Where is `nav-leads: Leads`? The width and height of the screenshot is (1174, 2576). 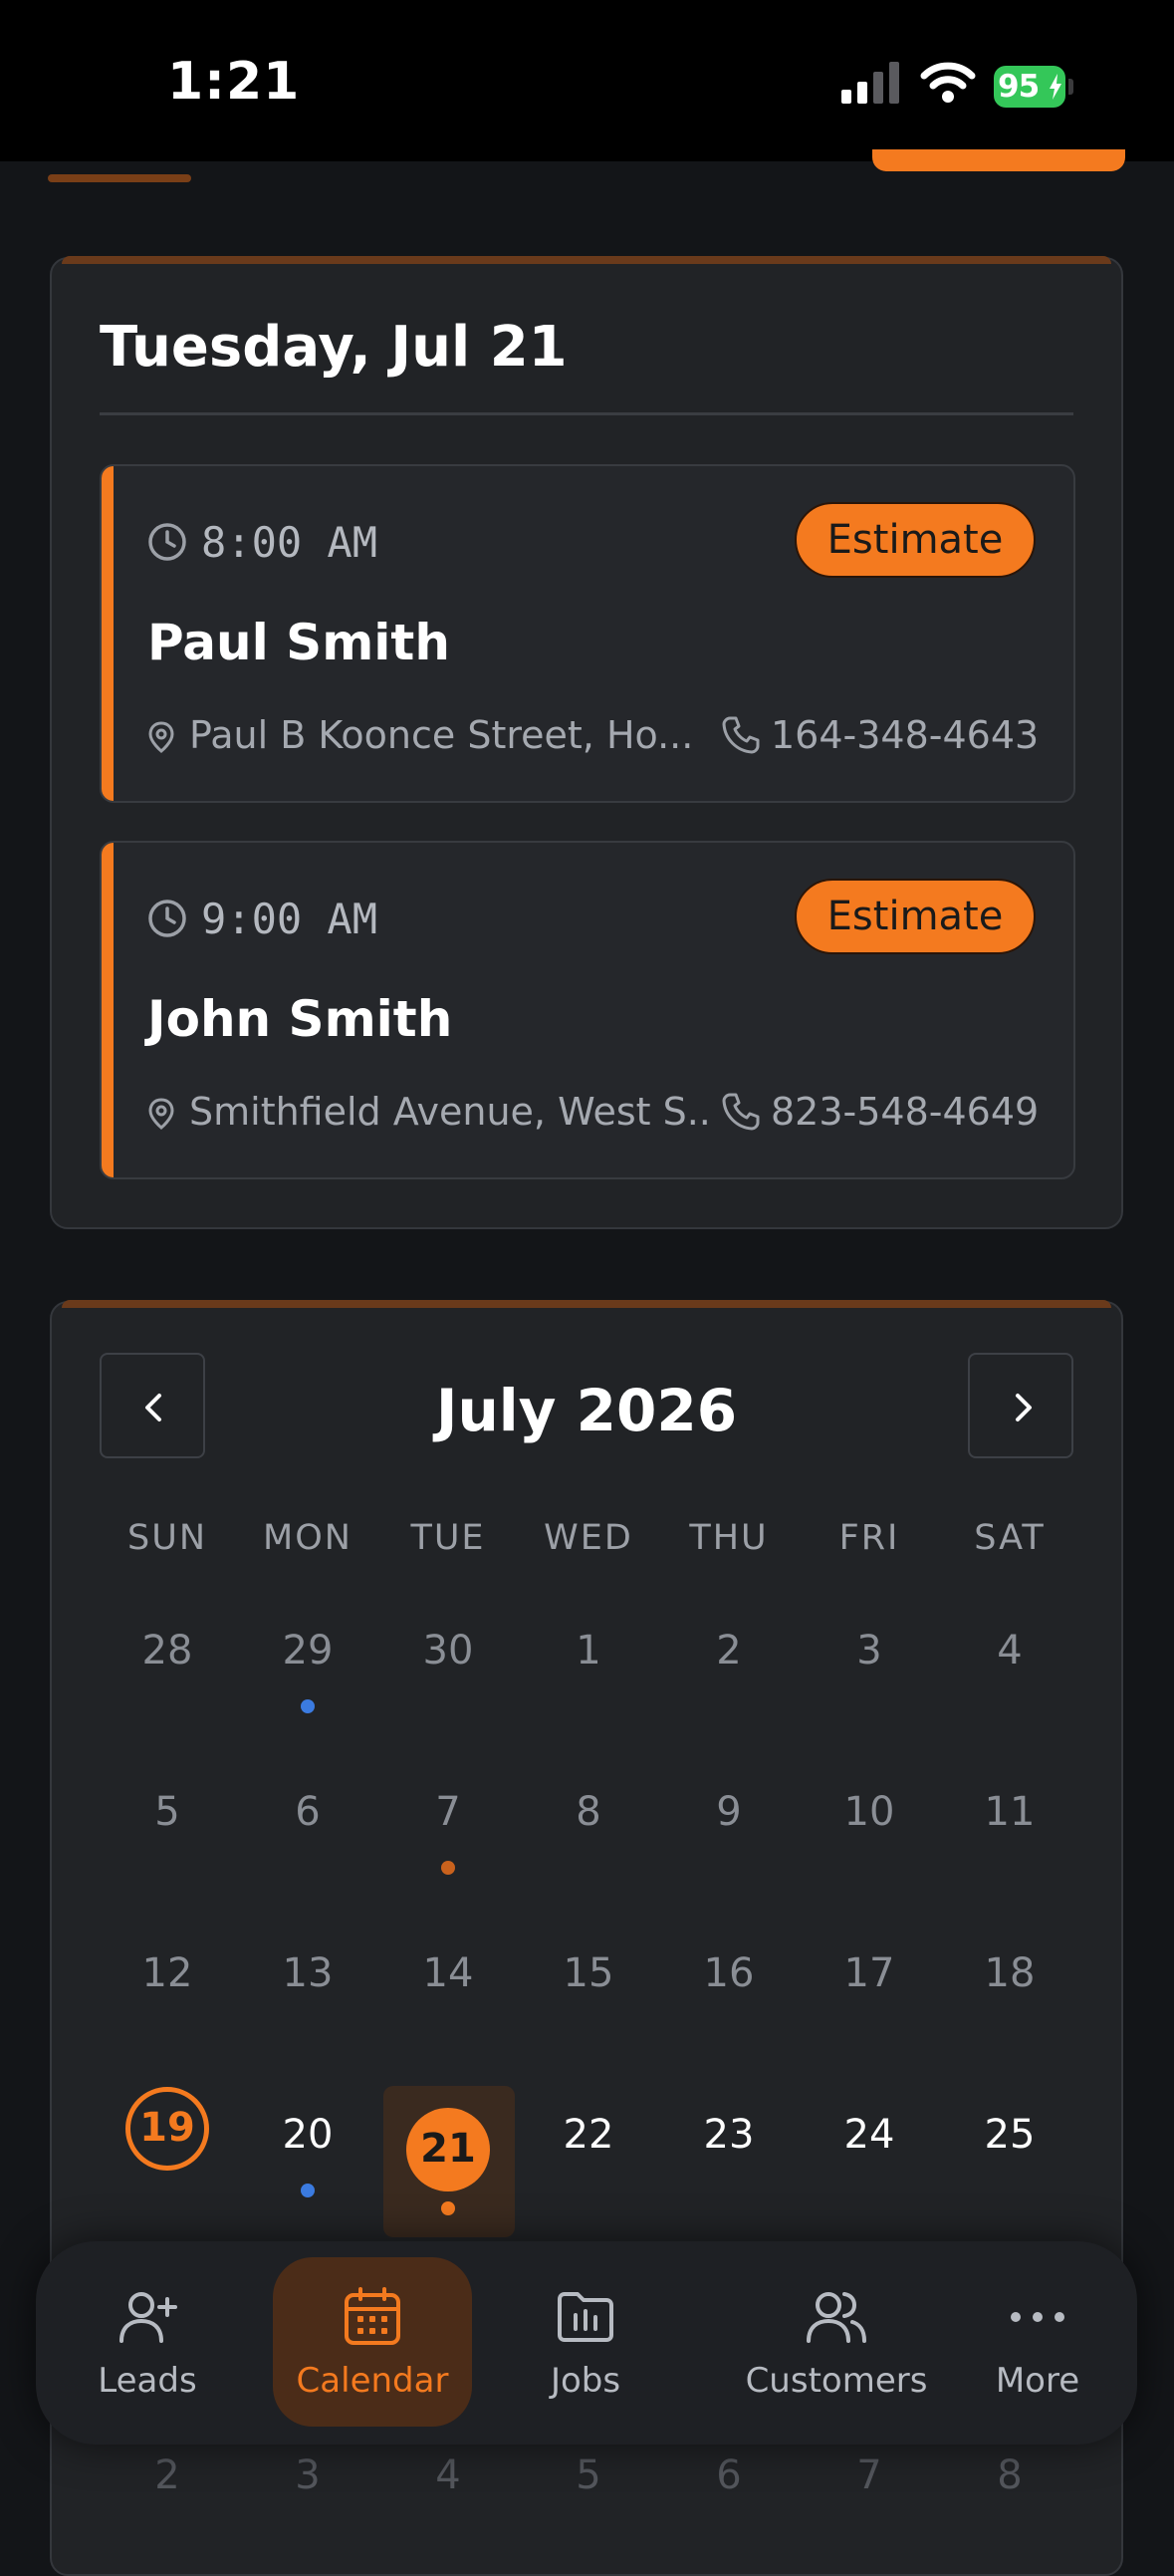
nav-leads: Leads is located at coordinates (147, 2343).